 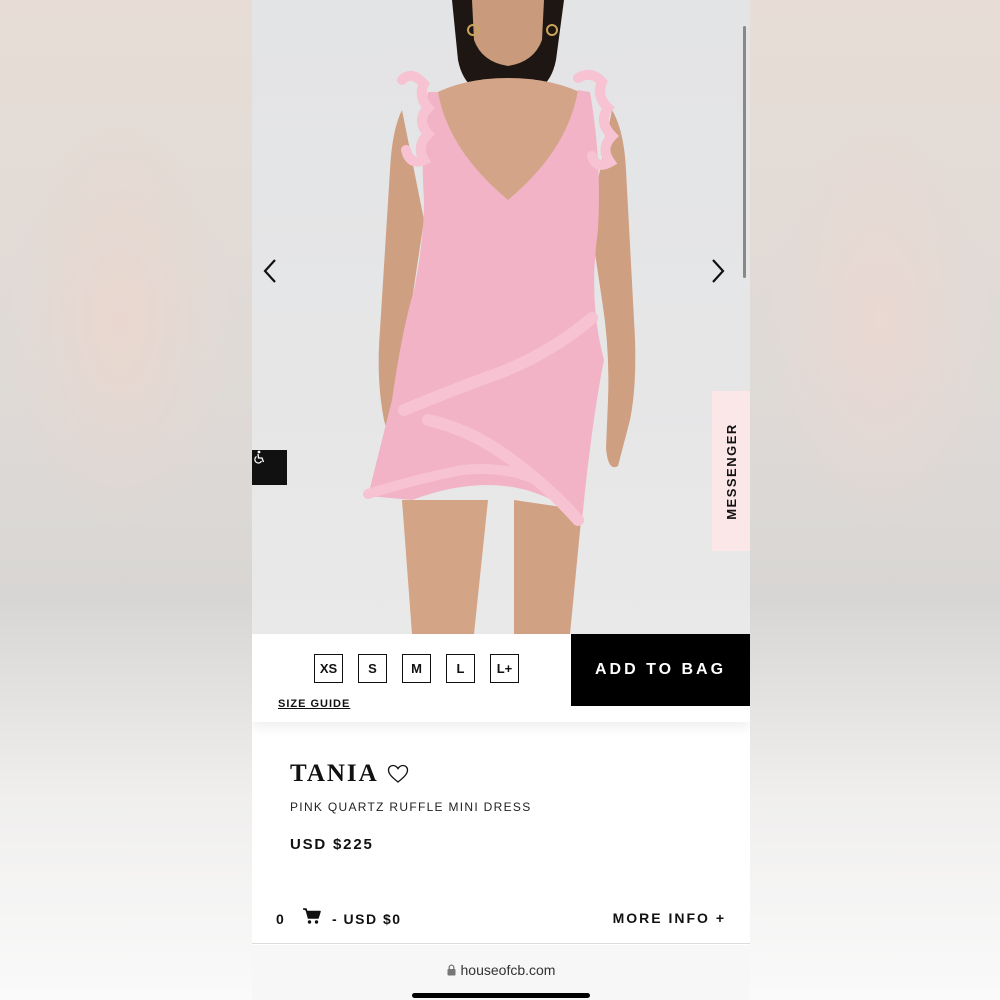 What do you see at coordinates (332, 844) in the screenshot?
I see `product-price: USD $225` at bounding box center [332, 844].